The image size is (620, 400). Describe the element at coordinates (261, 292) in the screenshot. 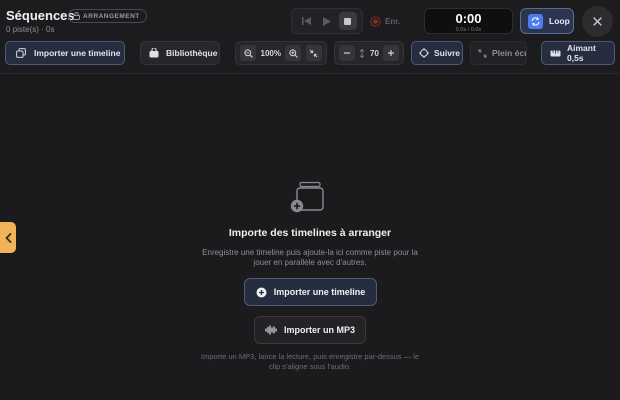

I see `plus-circle-icon` at that location.